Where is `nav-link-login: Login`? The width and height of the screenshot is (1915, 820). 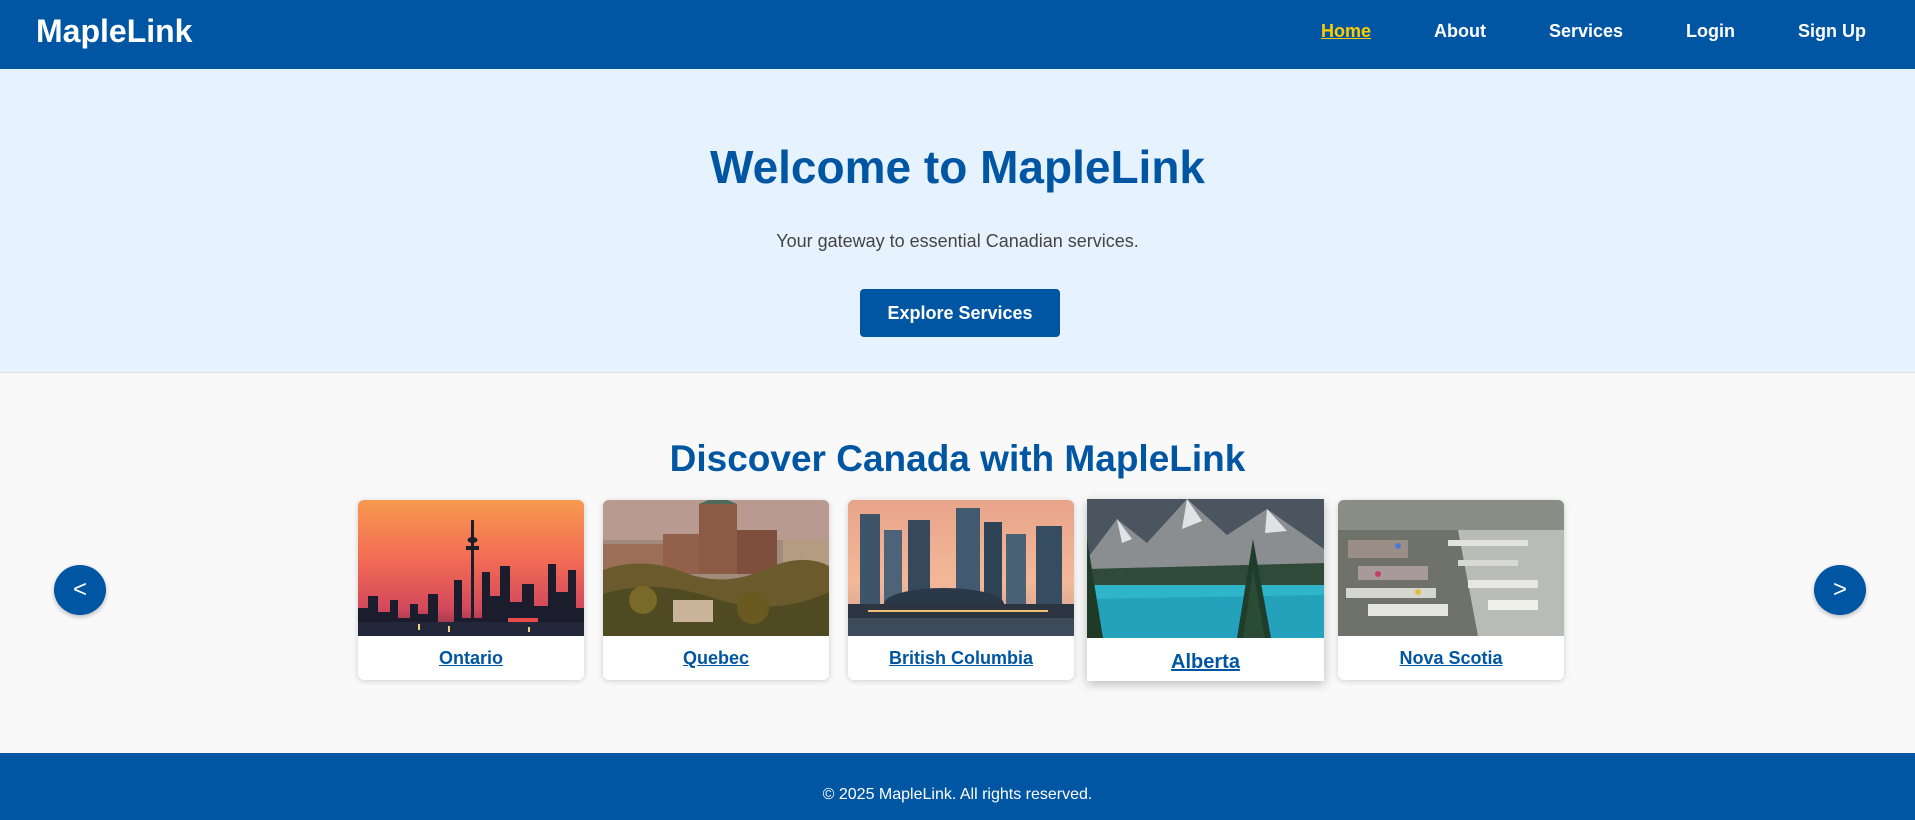
nav-link-login: Login is located at coordinates (1710, 31).